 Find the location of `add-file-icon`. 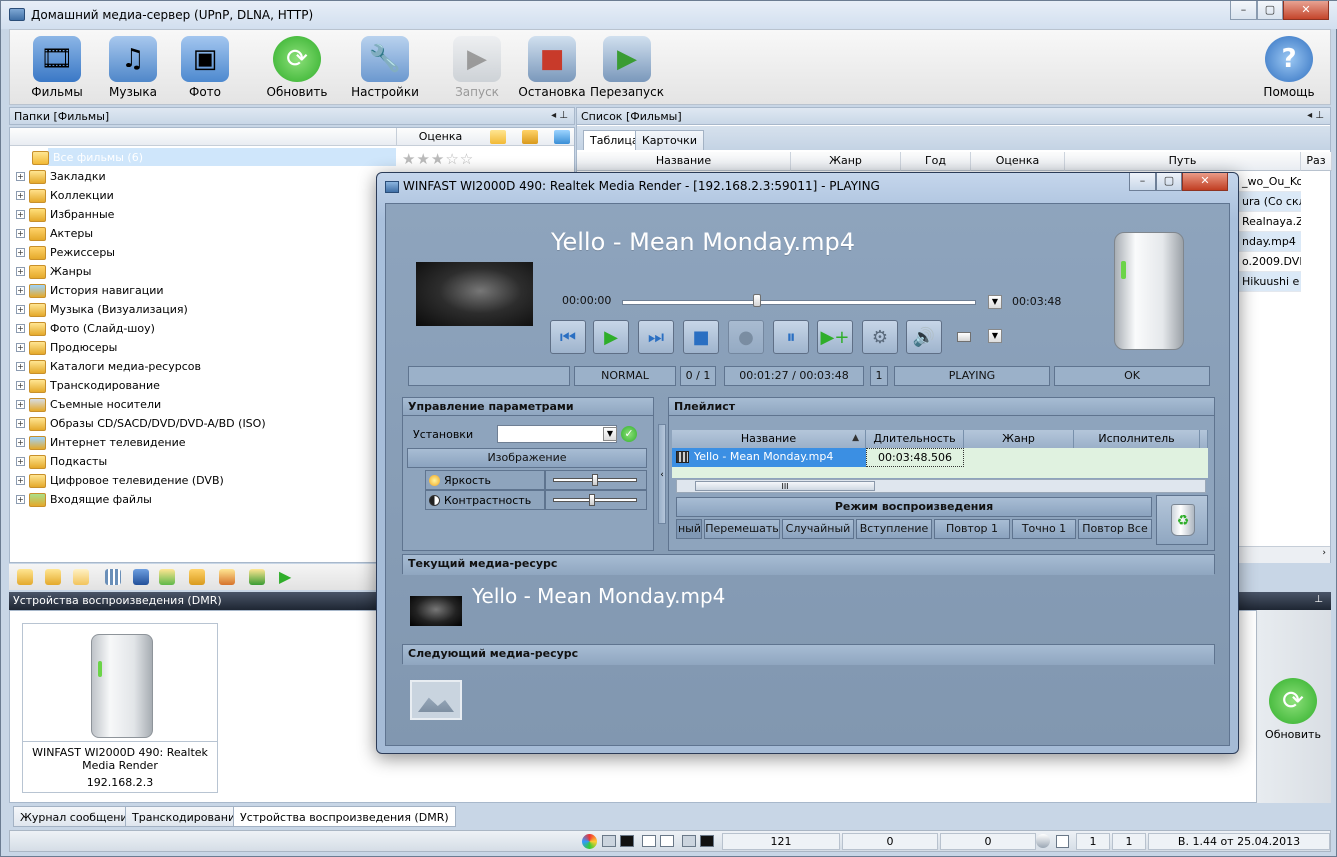

add-file-icon is located at coordinates (53, 577).